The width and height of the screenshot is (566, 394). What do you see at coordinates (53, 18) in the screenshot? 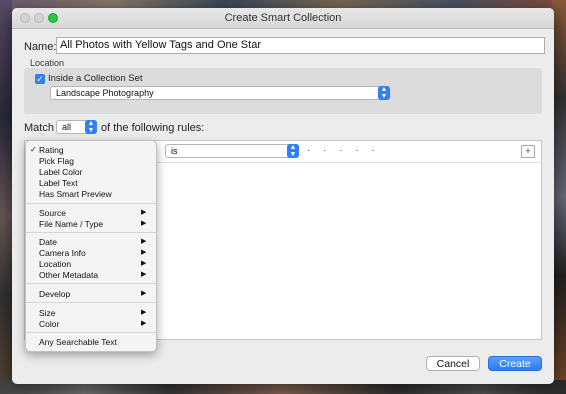
I see `zoom-window-button` at bounding box center [53, 18].